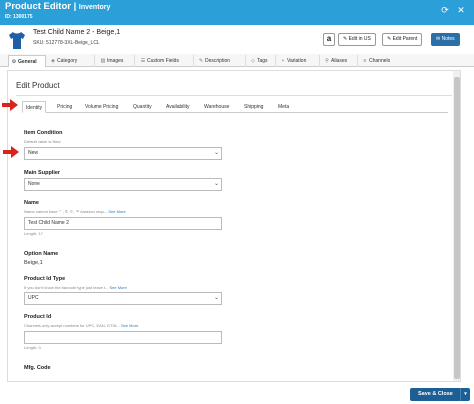 The image size is (474, 404). What do you see at coordinates (42, 173) in the screenshot?
I see `main-supplier-label: Main Supplier` at bounding box center [42, 173].